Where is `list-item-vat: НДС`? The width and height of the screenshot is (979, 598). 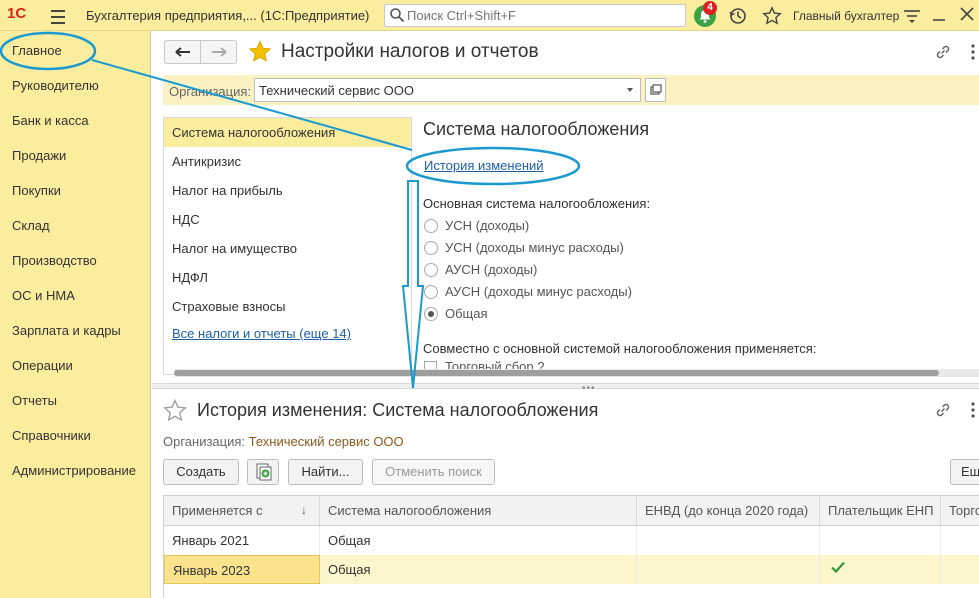 list-item-vat: НДС is located at coordinates (287, 219).